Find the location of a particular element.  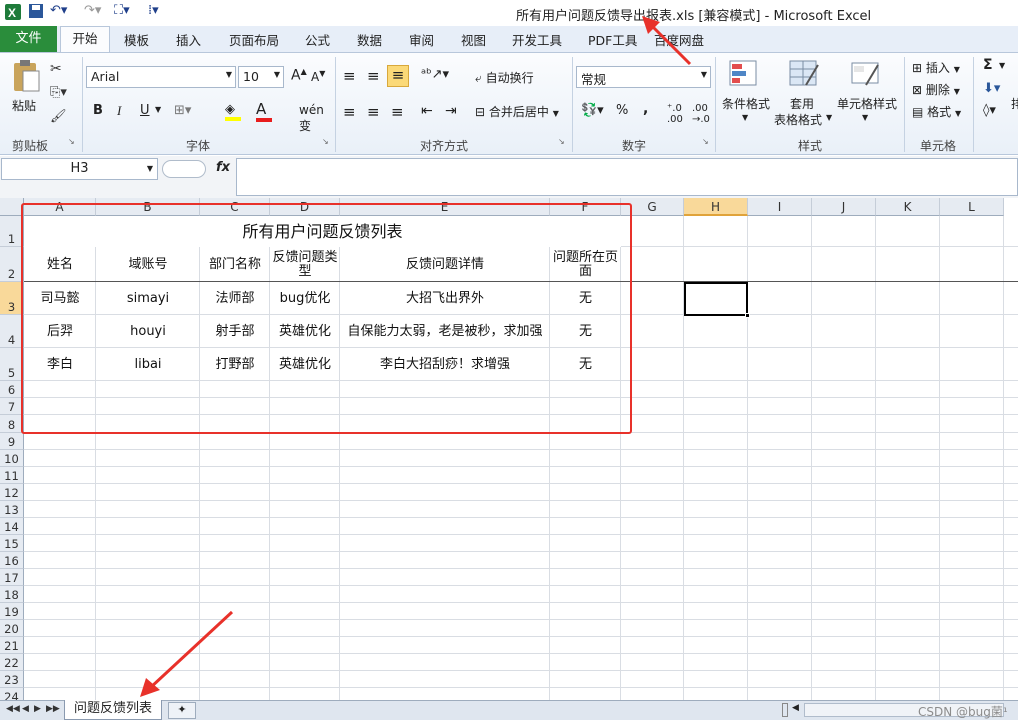

last-sheet-icon: ▶▶ is located at coordinates (53, 709).